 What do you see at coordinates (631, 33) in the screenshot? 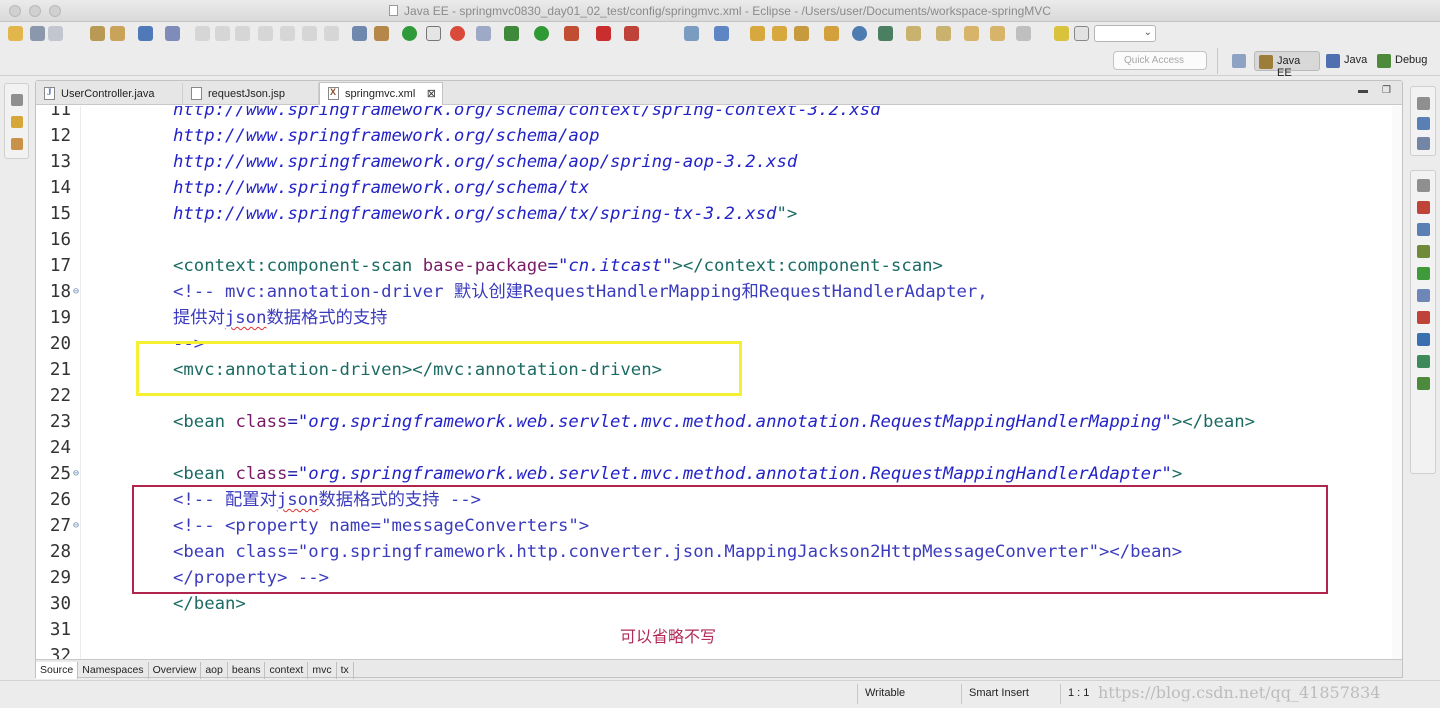
I see `coverage-icon` at bounding box center [631, 33].